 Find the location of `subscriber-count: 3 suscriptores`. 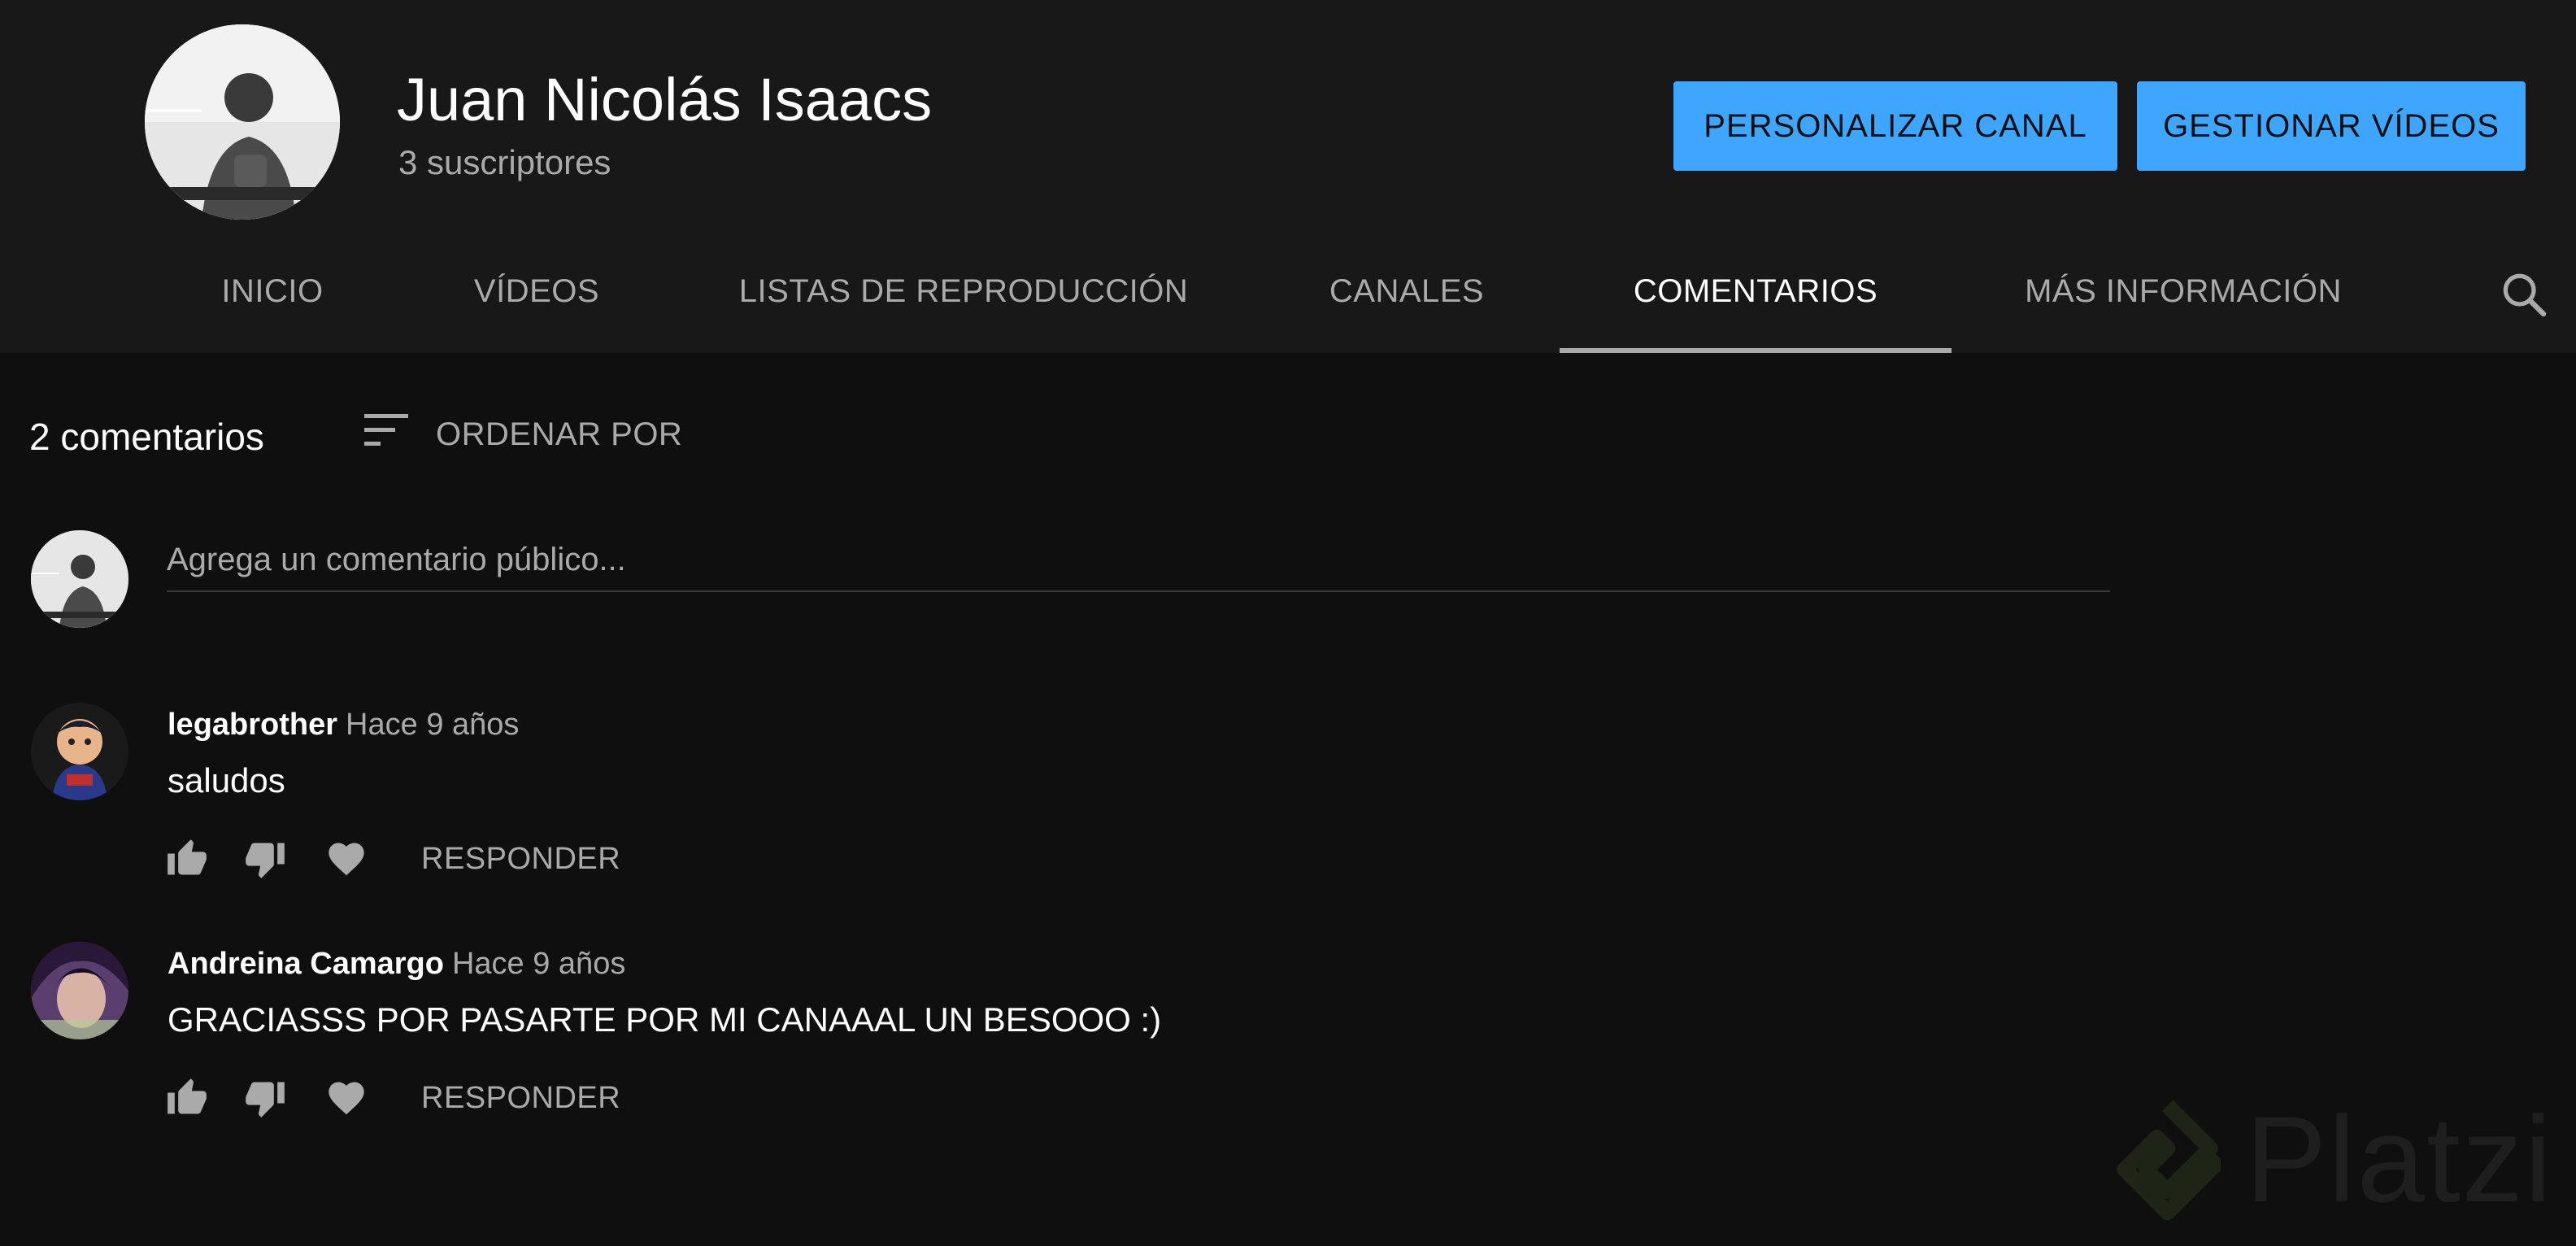

subscriber-count: 3 suscriptores is located at coordinates (505, 162).